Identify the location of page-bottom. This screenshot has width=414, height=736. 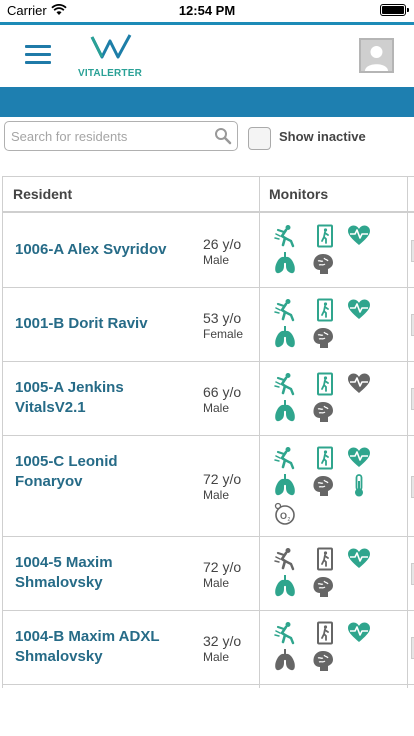
(207, 712).